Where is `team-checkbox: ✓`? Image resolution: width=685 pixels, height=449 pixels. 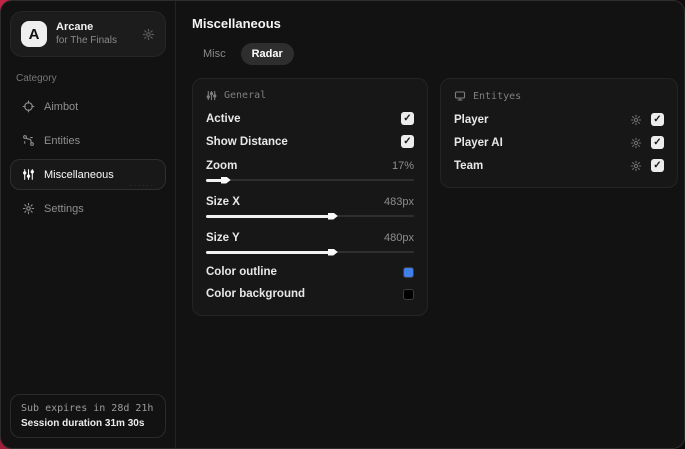
team-checkbox: ✓ is located at coordinates (657, 165).